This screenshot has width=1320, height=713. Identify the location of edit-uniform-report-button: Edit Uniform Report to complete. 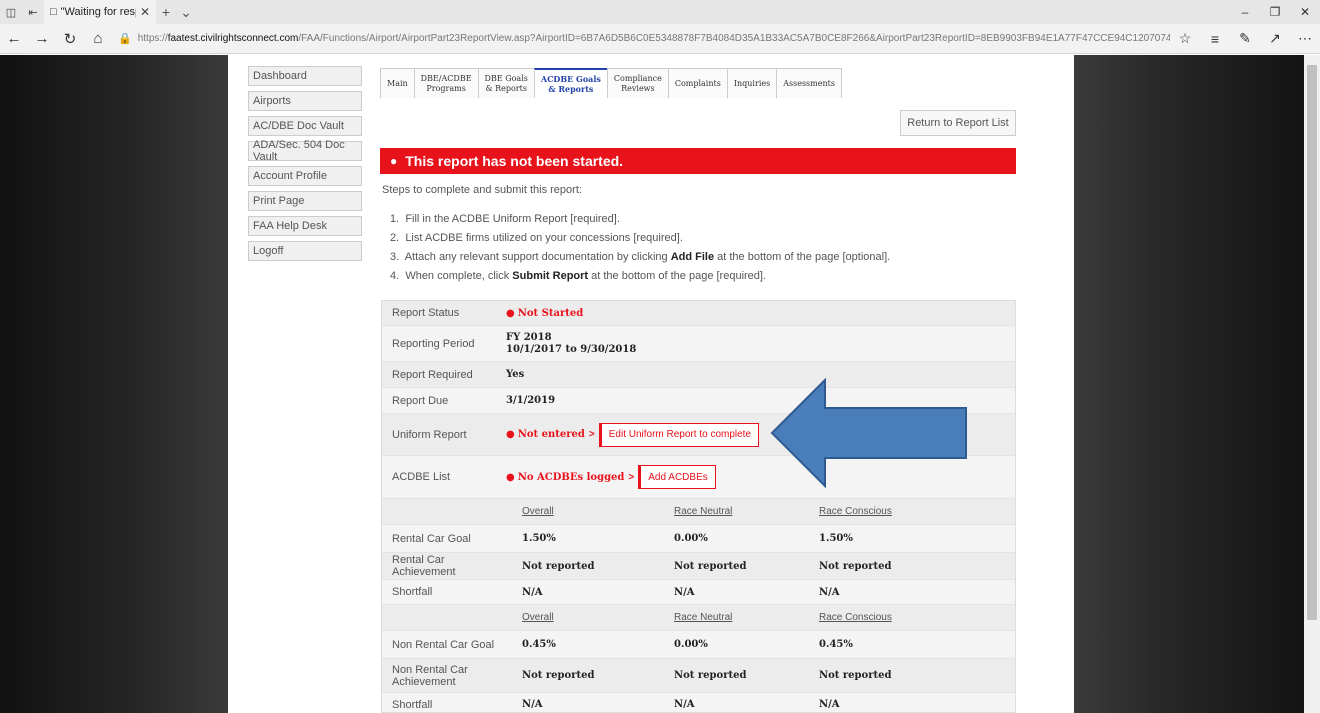
(679, 434).